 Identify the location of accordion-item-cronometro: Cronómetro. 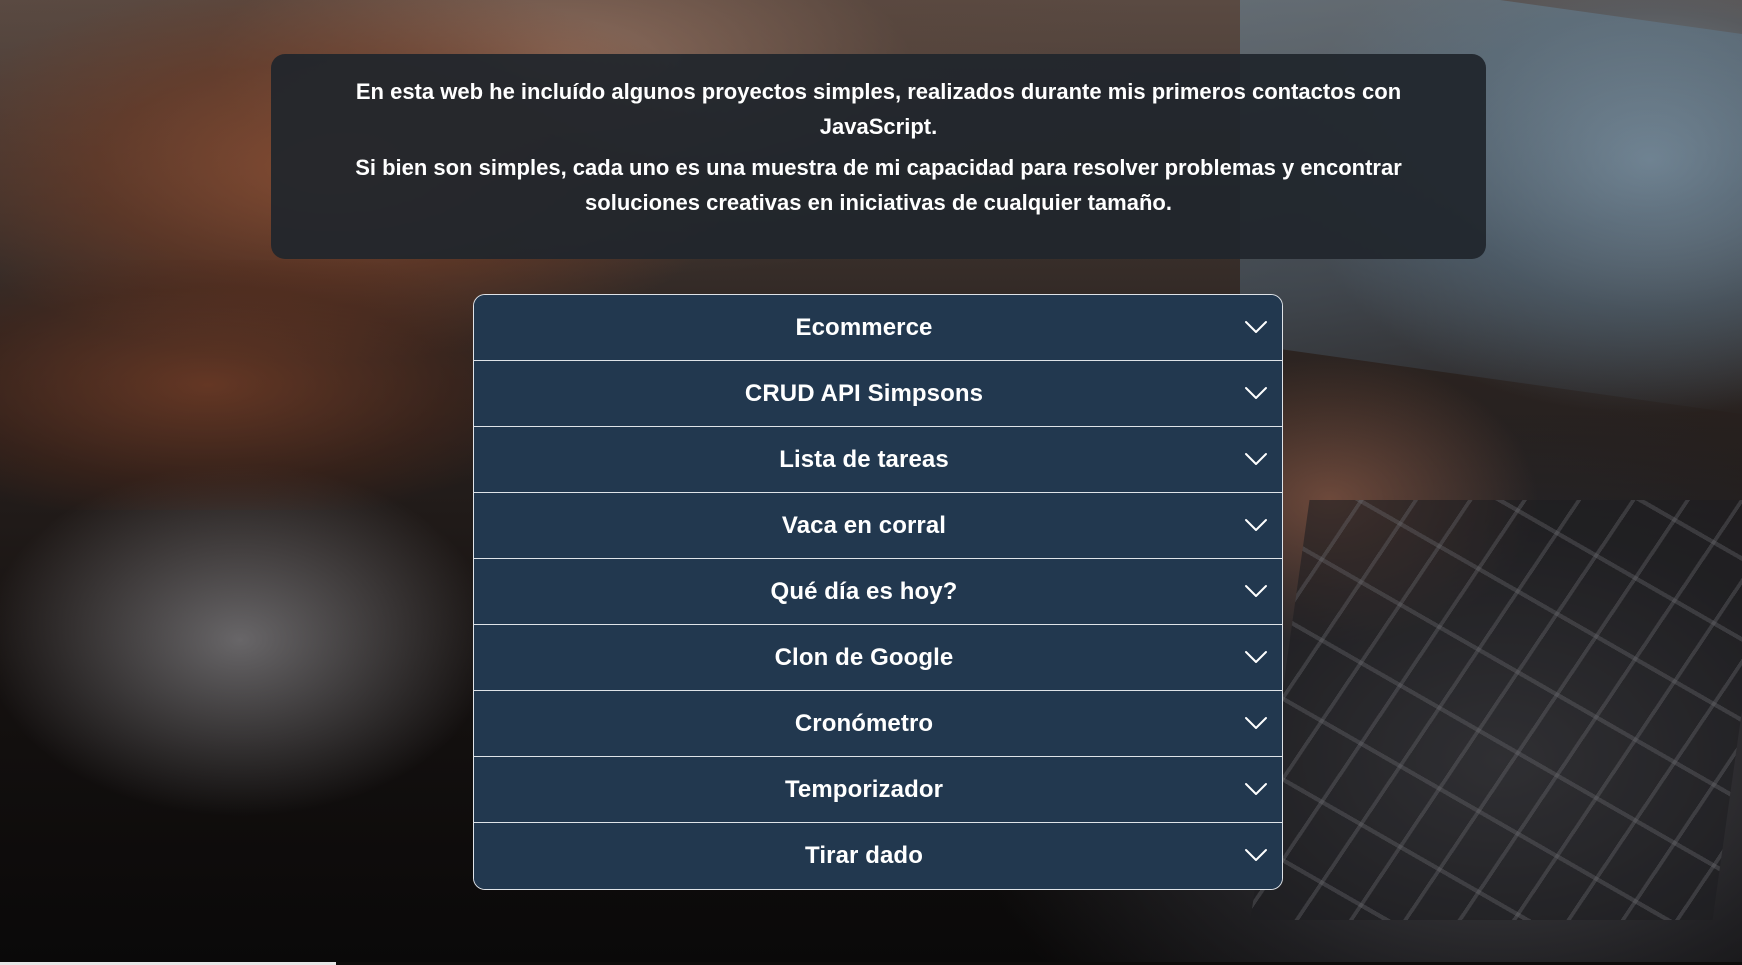
(878, 724).